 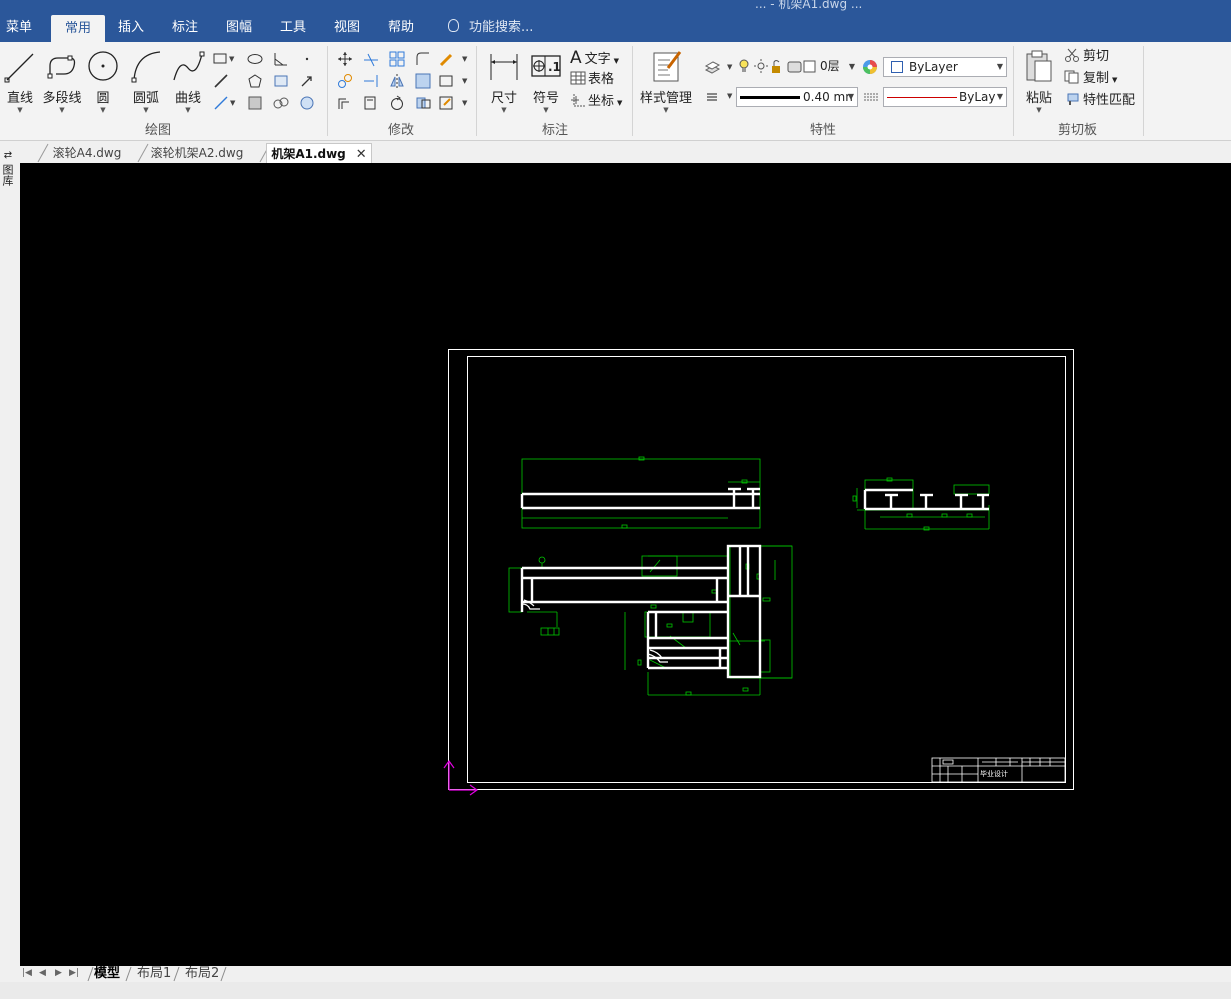 What do you see at coordinates (345, 81) in the screenshot?
I see `copy-object-icon` at bounding box center [345, 81].